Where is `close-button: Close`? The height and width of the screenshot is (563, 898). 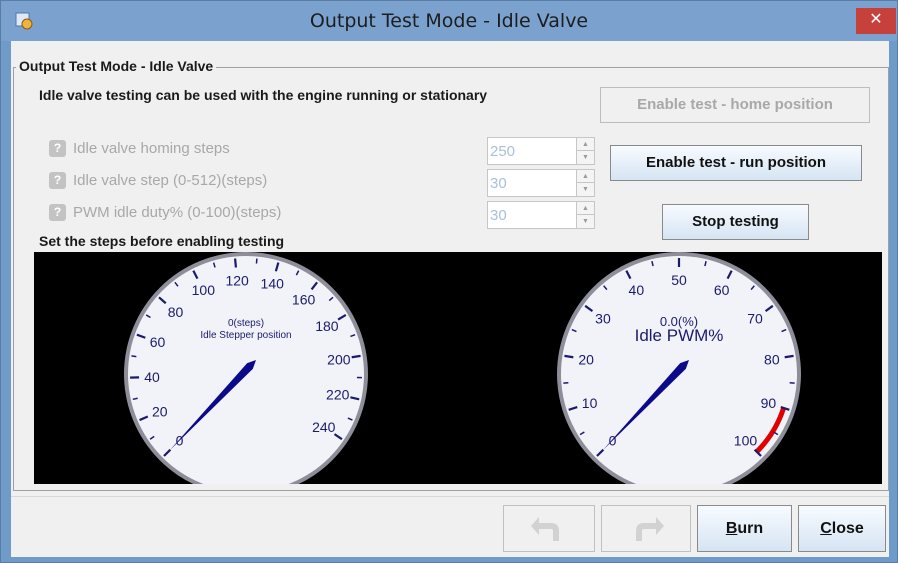 close-button: Close is located at coordinates (842, 528).